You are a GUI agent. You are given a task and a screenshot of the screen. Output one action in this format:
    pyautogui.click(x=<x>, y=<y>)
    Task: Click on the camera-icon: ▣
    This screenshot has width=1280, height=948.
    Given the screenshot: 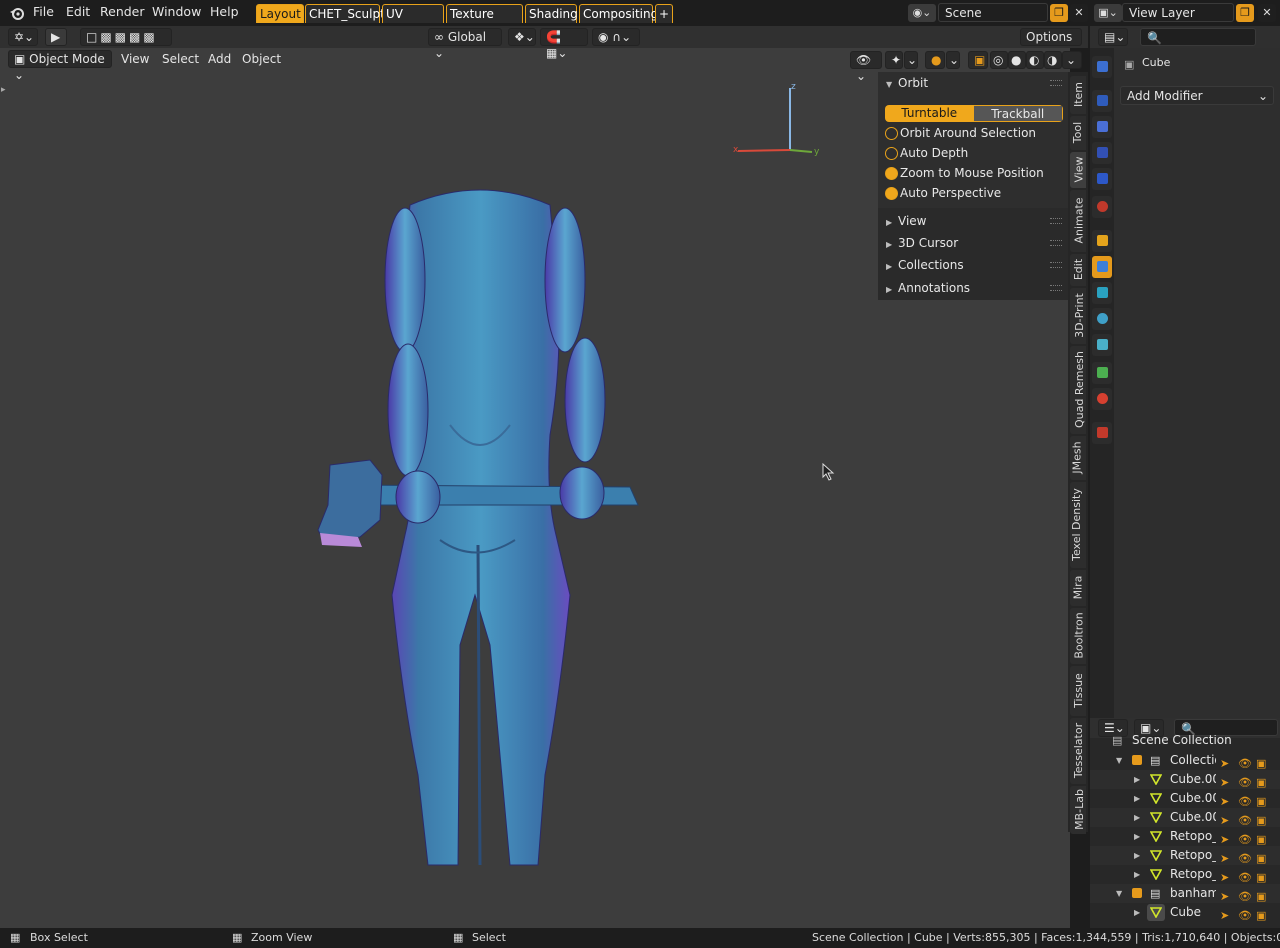 What is the action you would take?
    pyautogui.click(x=1261, y=915)
    